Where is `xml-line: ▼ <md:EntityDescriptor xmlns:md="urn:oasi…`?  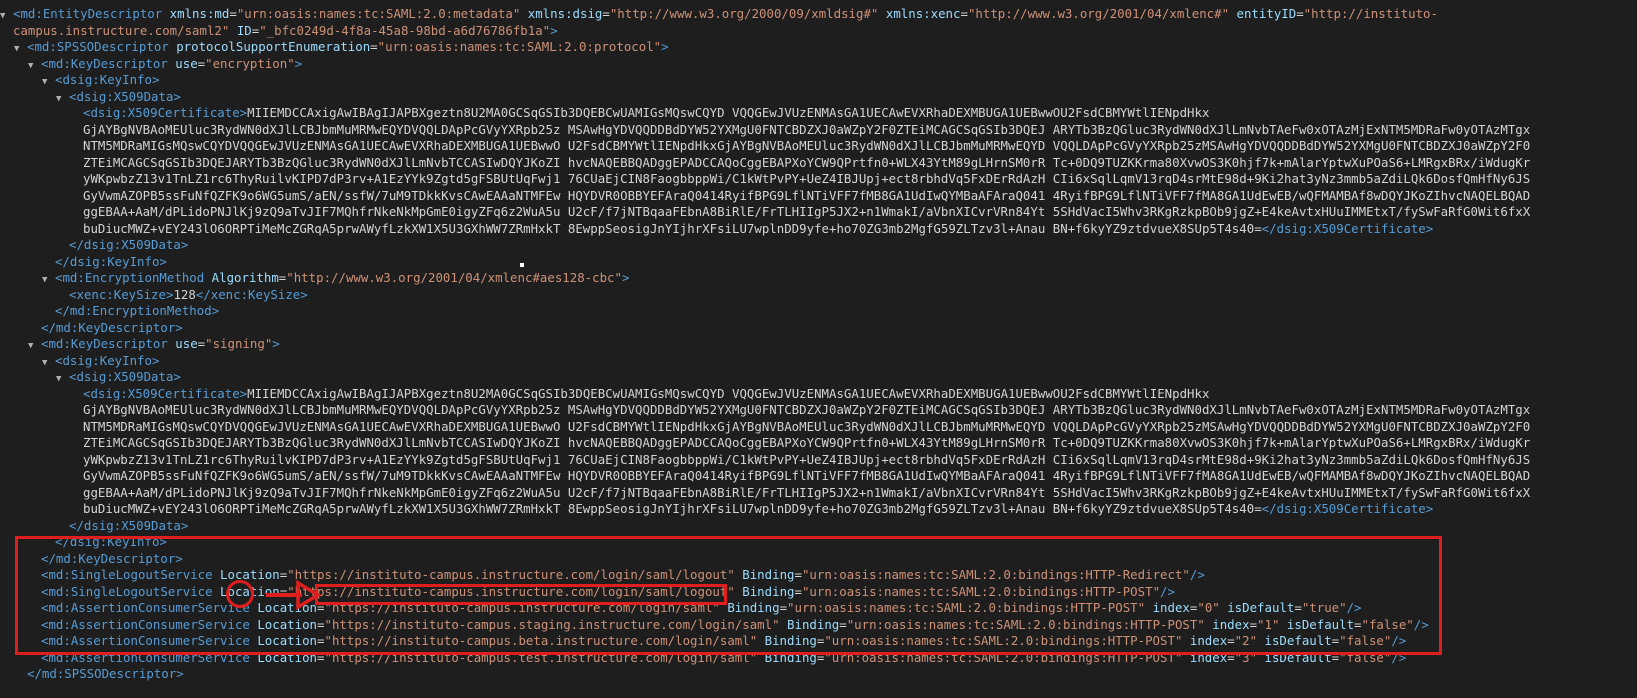
xml-line: ▼ <md:EntityDescriptor xmlns:md="urn:oasi… is located at coordinates (818, 14).